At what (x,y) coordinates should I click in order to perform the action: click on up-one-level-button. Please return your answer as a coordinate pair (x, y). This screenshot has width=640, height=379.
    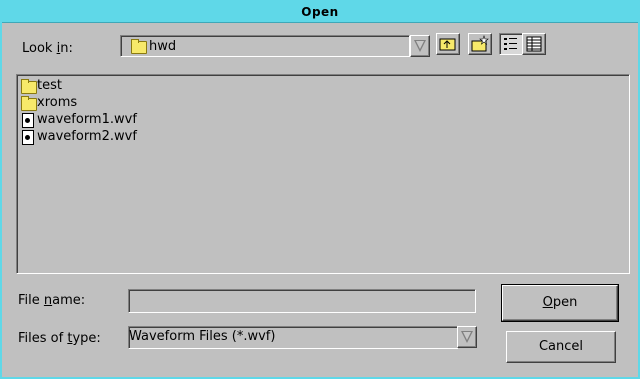
    Looking at the image, I should click on (448, 44).